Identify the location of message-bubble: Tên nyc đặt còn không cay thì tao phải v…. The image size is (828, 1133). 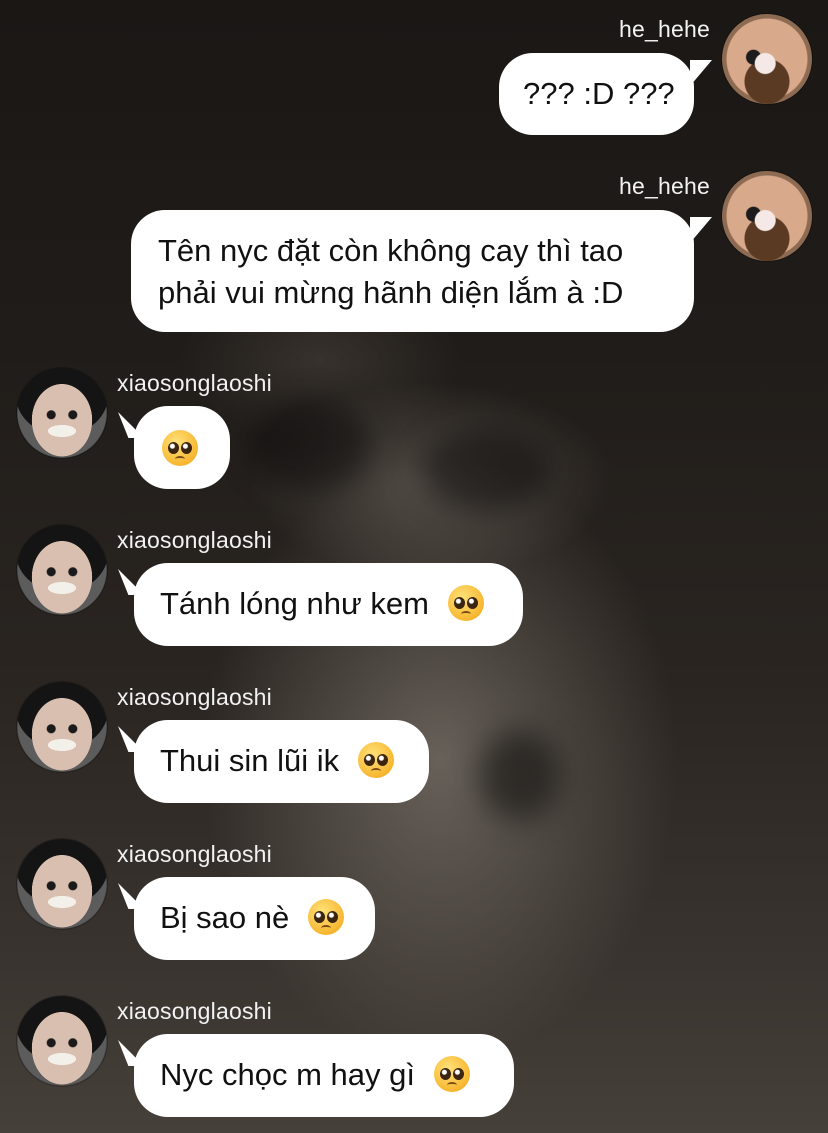
(412, 271).